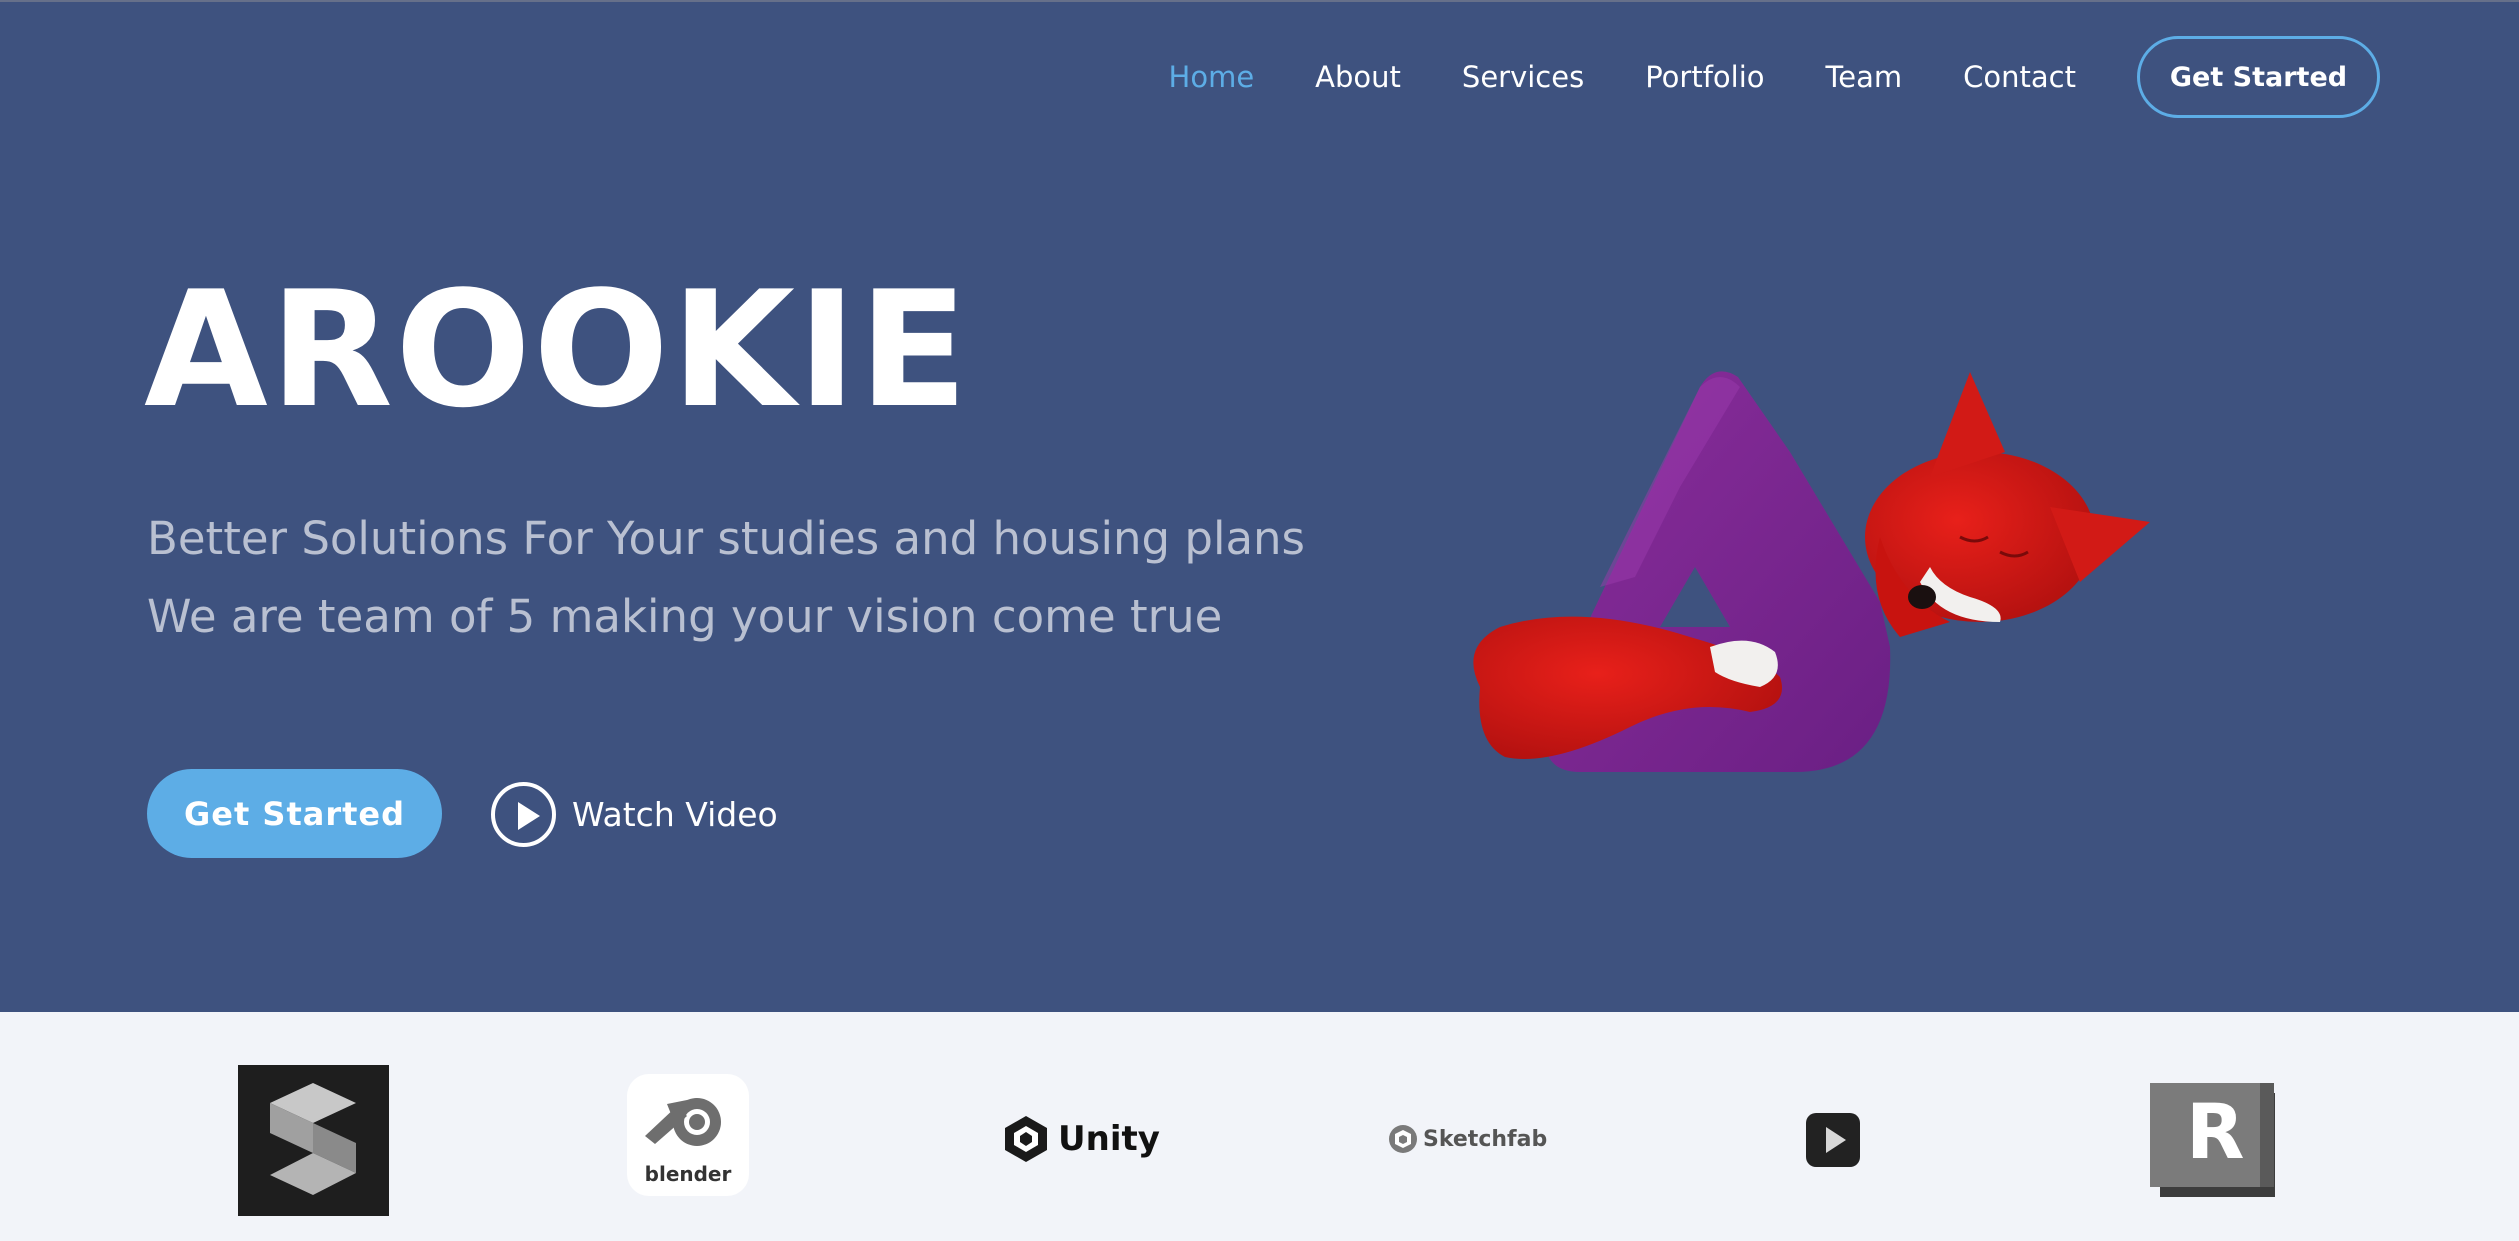 This screenshot has height=1241, width=2519. What do you see at coordinates (1704, 77) in the screenshot?
I see `nav-item-portfolio: Portfolio` at bounding box center [1704, 77].